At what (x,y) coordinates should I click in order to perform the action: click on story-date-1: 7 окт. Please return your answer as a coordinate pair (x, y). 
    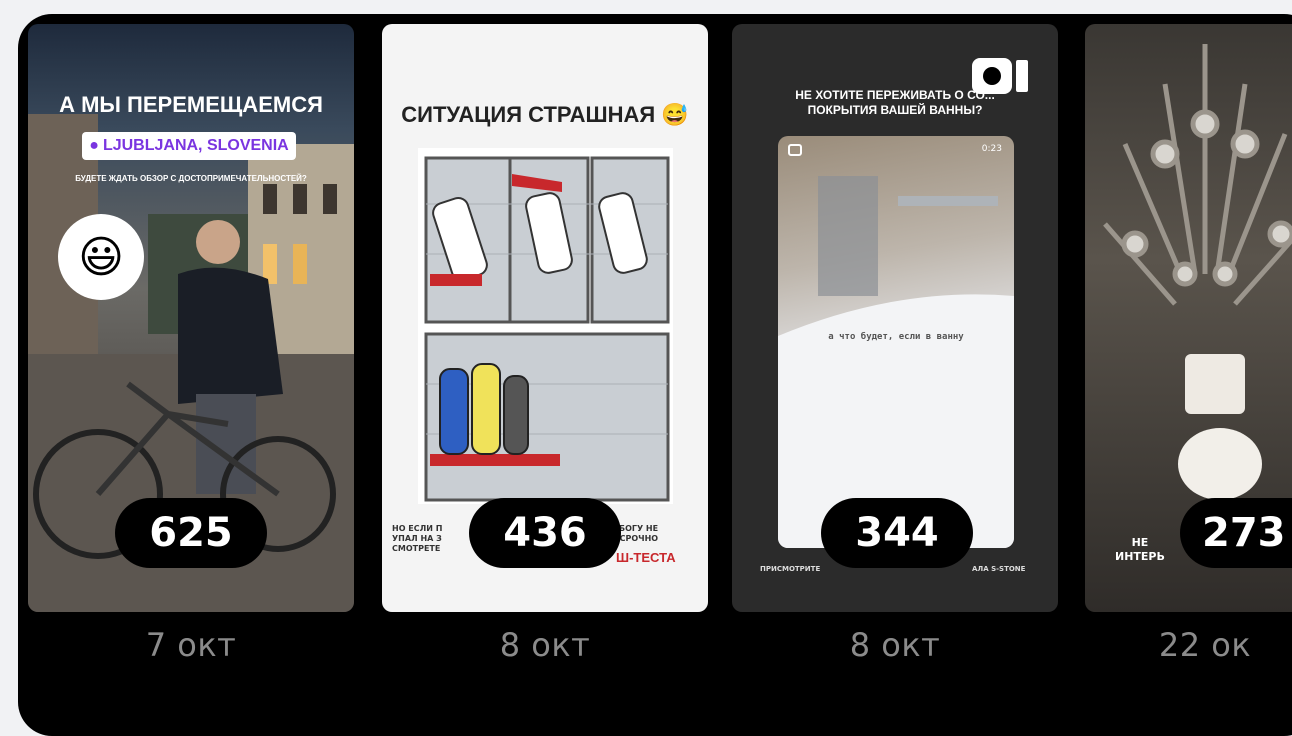
    Looking at the image, I should click on (191, 645).